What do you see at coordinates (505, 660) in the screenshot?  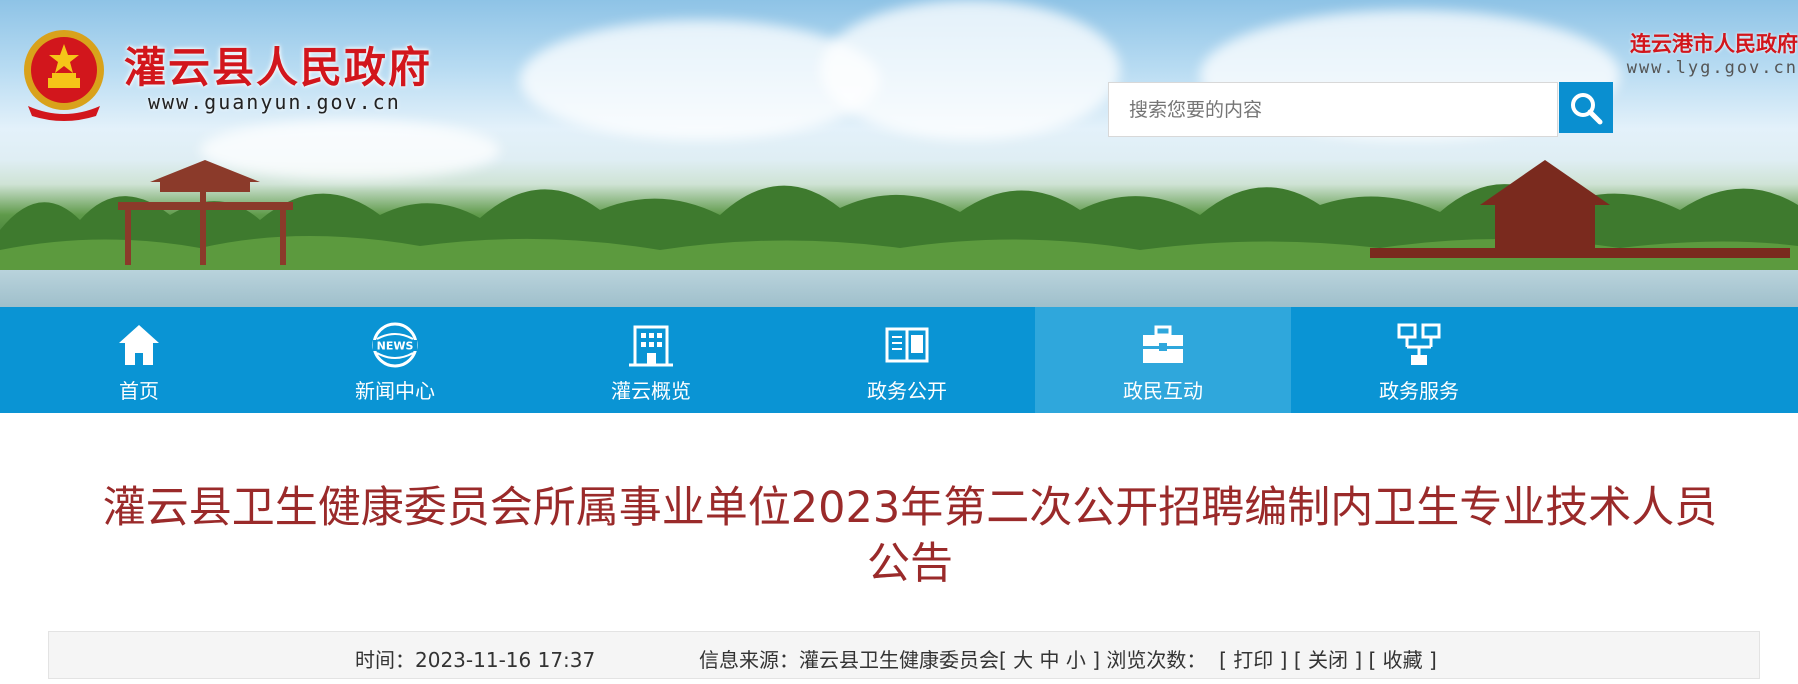 I see `time-value: 2023-11-16 17:37` at bounding box center [505, 660].